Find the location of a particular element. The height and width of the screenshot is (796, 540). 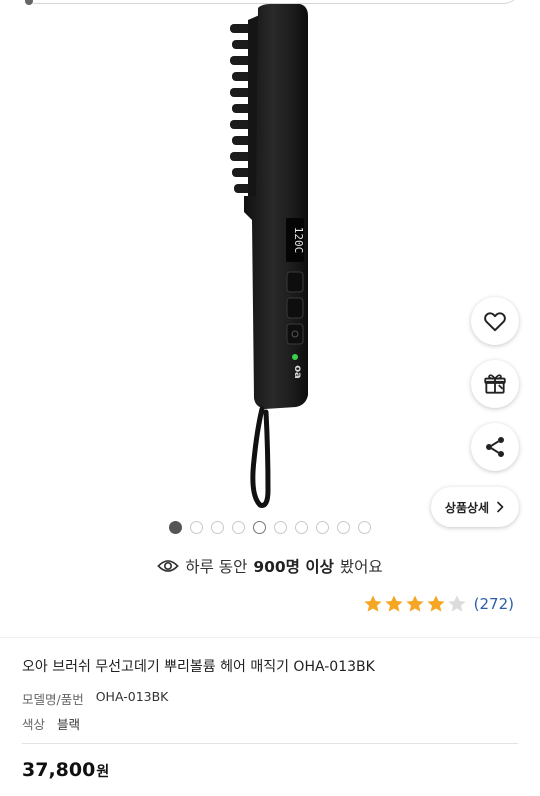

price: 37,800 원 is located at coordinates (65, 770).